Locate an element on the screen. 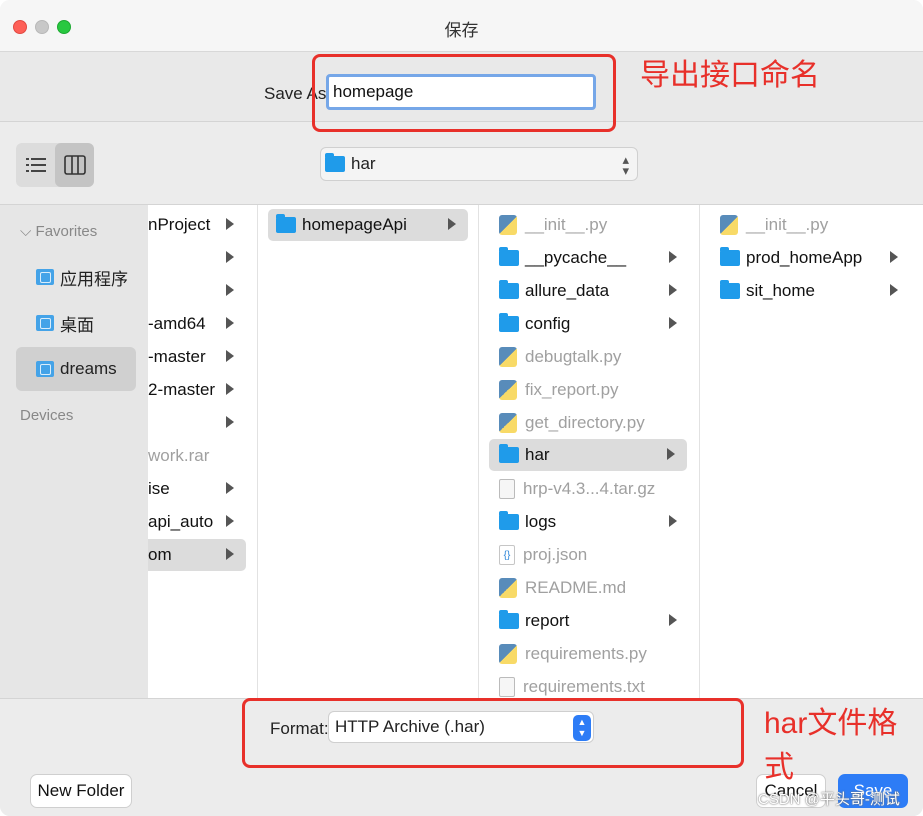 The image size is (923, 816). sidebar-item-label: 桌面 is located at coordinates (77, 325).